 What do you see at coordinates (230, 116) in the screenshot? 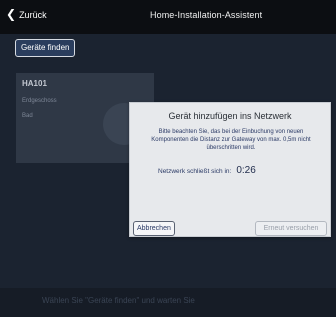
I see `dialog-title: Gerät hinzufügen ins Netzwerk` at bounding box center [230, 116].